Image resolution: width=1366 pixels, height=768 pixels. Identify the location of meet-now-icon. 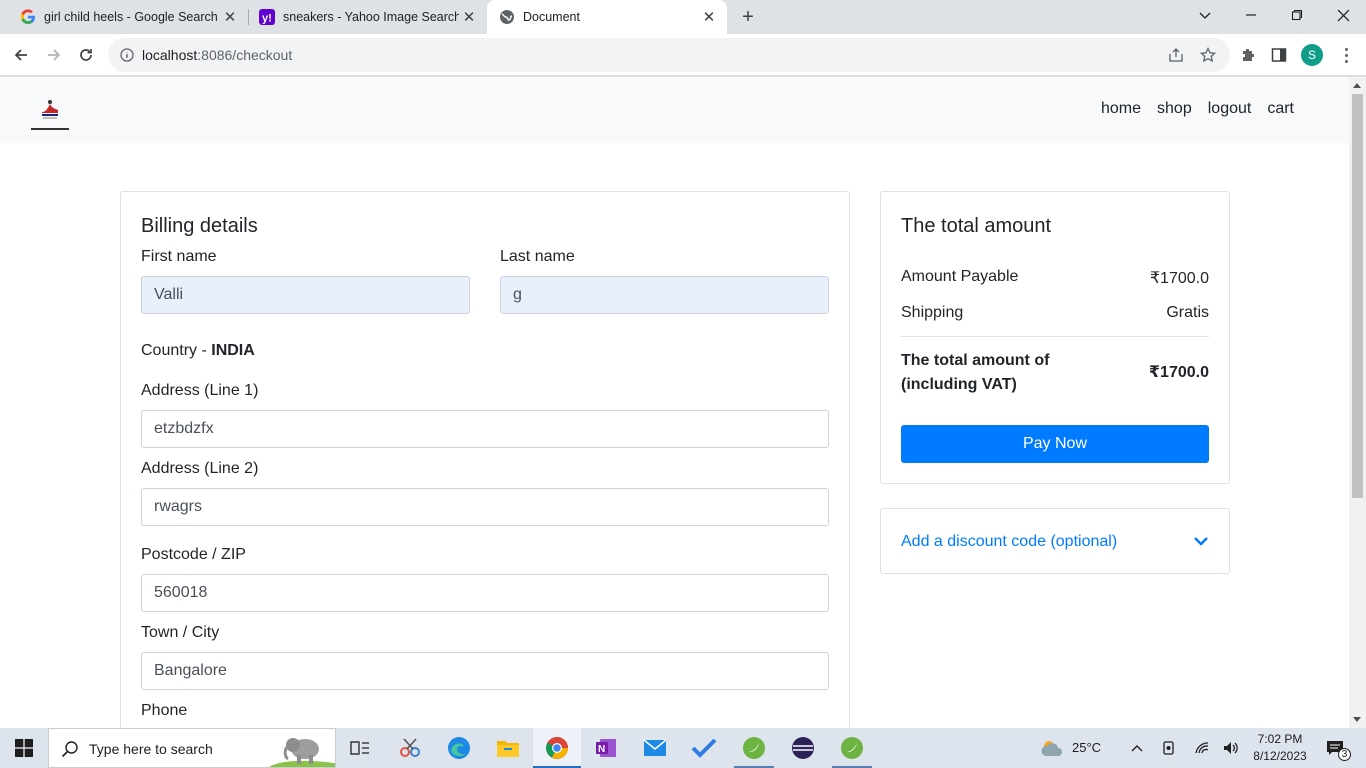
(1169, 748).